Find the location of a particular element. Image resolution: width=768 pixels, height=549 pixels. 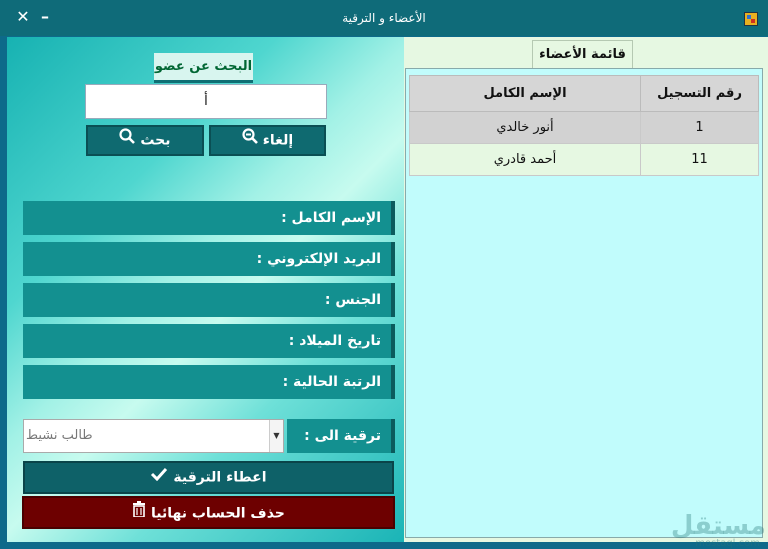

cell-name: أنور خالدي is located at coordinates (525, 127).